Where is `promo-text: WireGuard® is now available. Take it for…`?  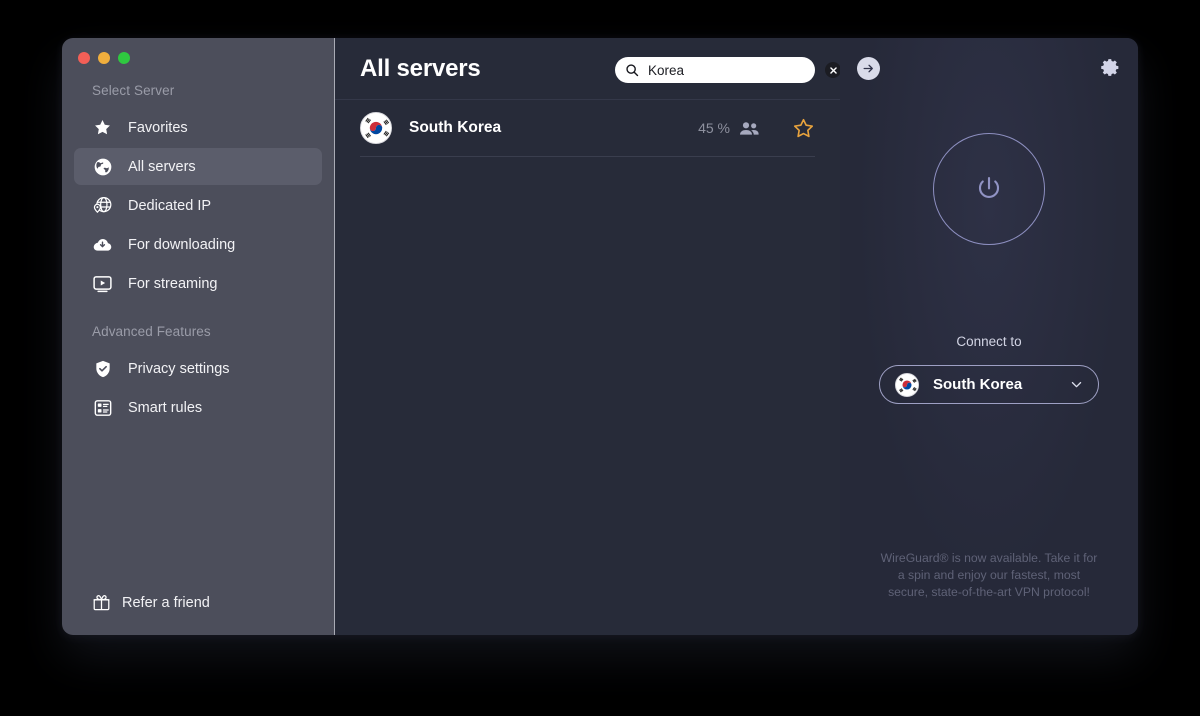 promo-text: WireGuard® is now available. Take it for… is located at coordinates (989, 575).